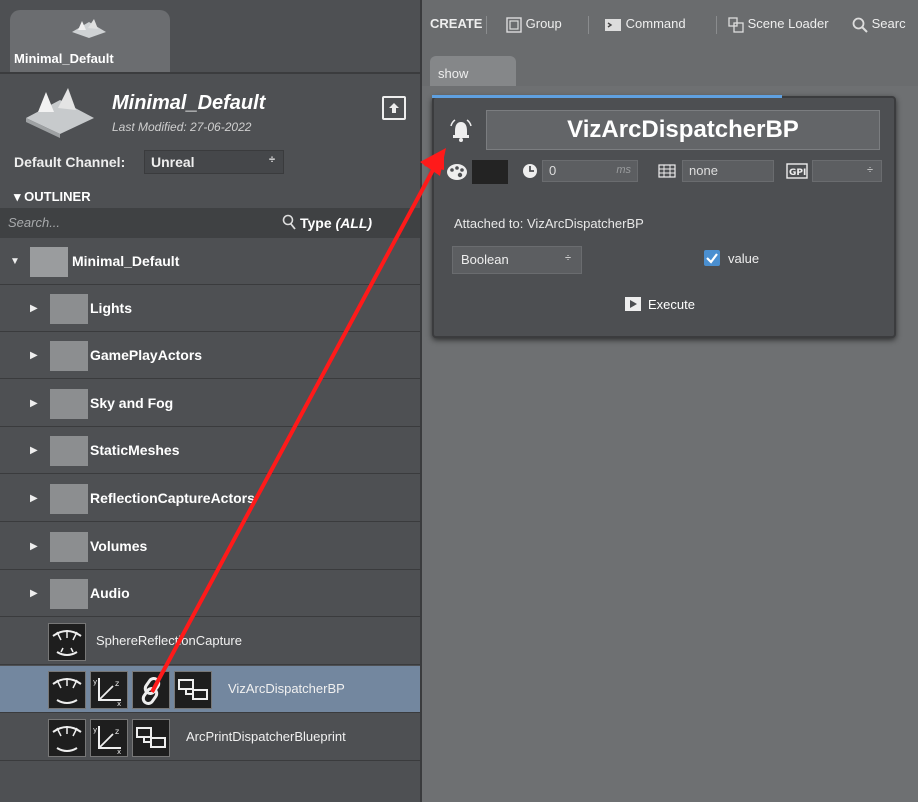 The height and width of the screenshot is (802, 918). Describe the element at coordinates (117, 731) in the screenshot. I see `svg-text: z` at that location.